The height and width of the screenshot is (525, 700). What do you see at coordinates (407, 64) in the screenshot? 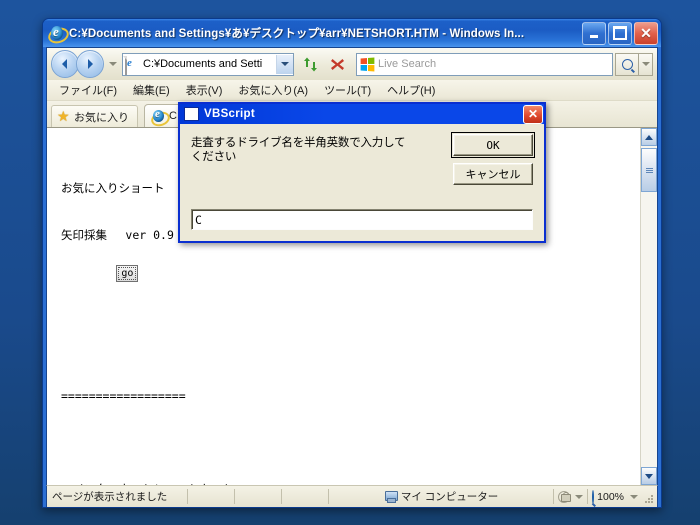
I see `search-placeholder: Live Search` at bounding box center [407, 64].